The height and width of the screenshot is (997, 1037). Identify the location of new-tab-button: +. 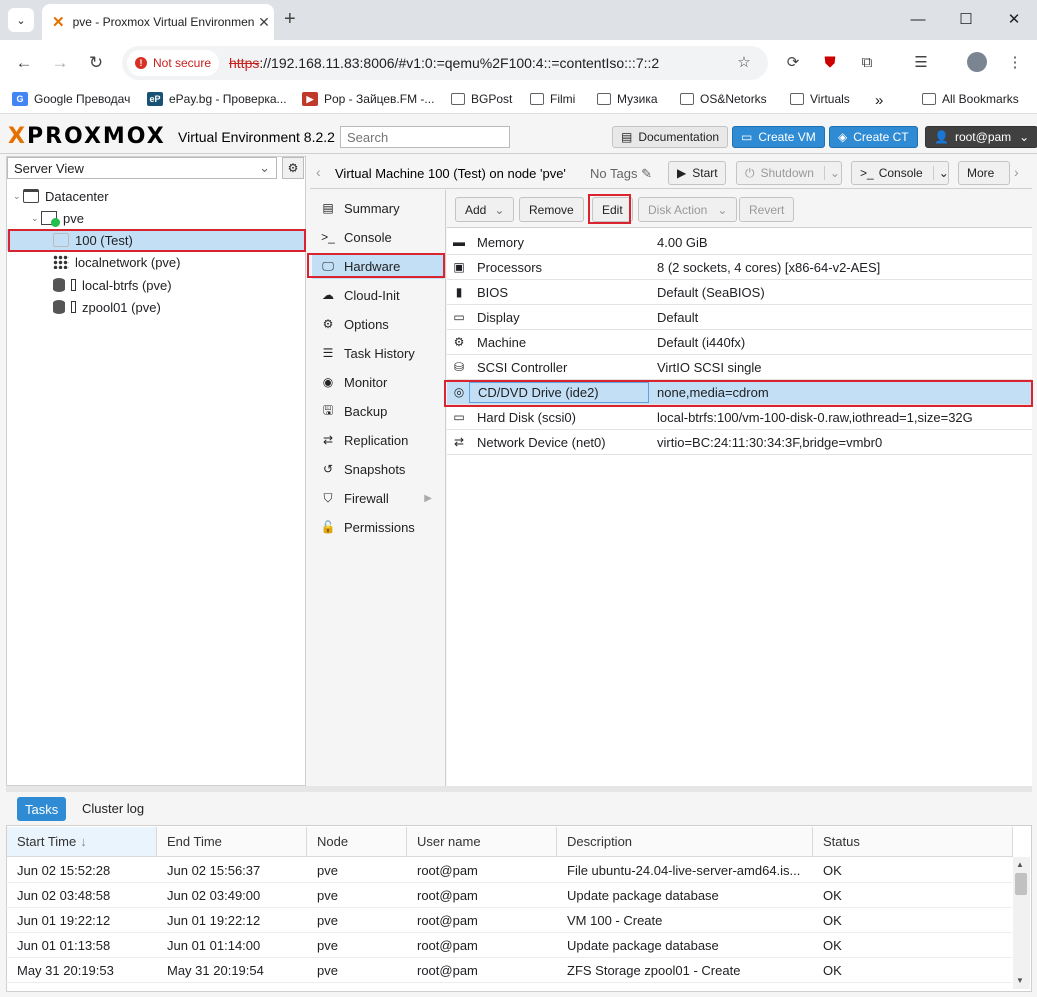
(294, 20).